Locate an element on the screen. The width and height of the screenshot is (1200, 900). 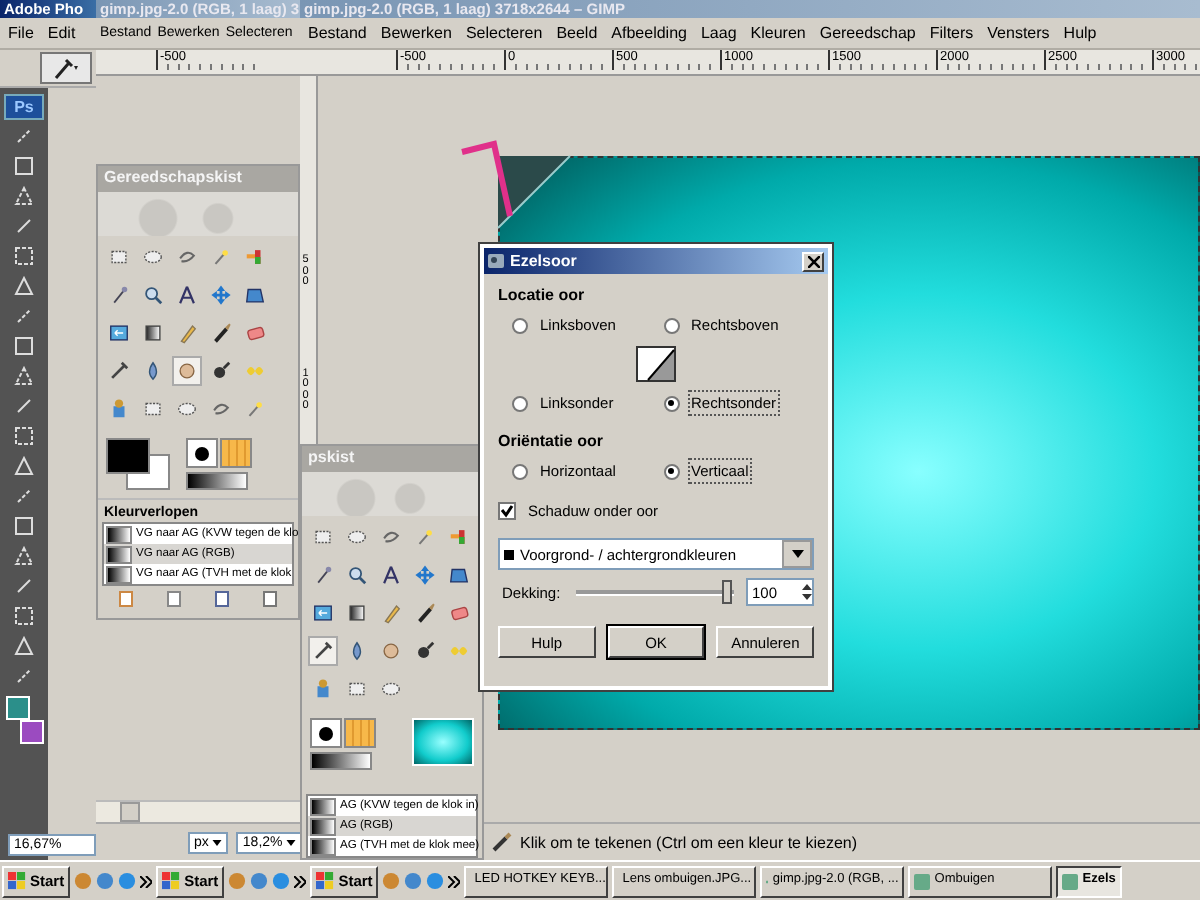
tool-preset-button is located at coordinates (66, 68).